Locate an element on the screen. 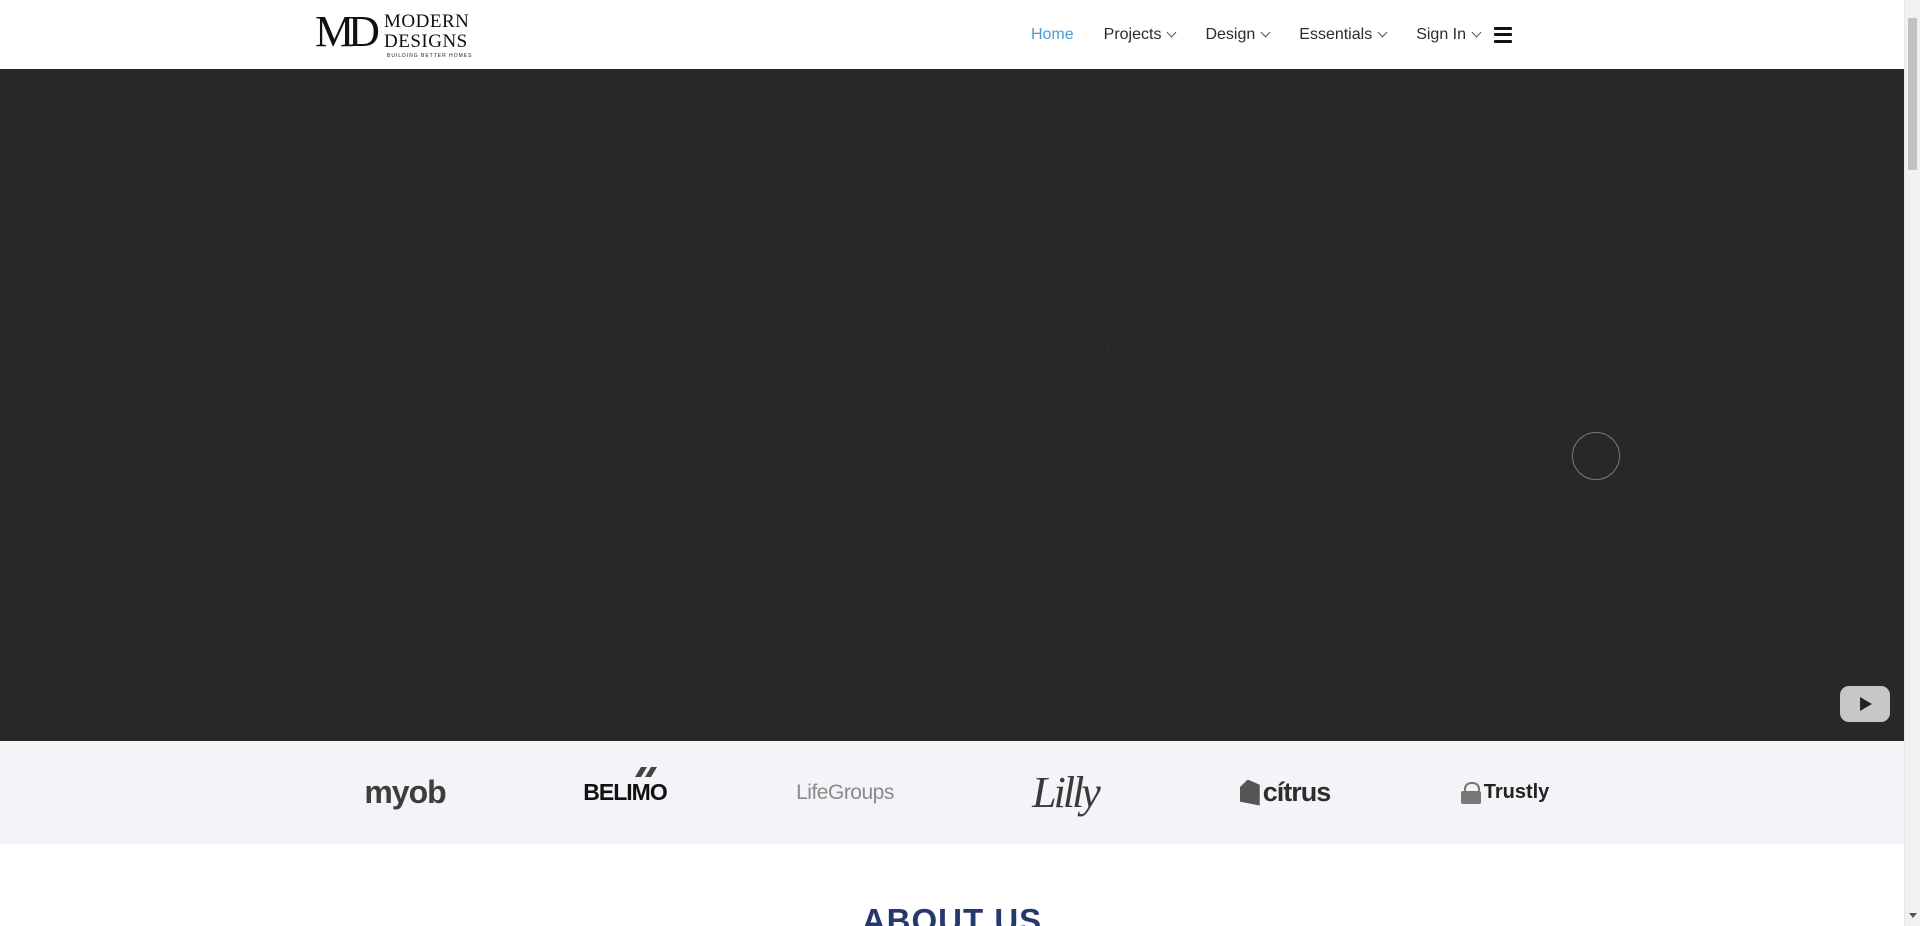 Image resolution: width=1920 pixels, height=926 pixels. client-logo-text: myob is located at coordinates (405, 792).